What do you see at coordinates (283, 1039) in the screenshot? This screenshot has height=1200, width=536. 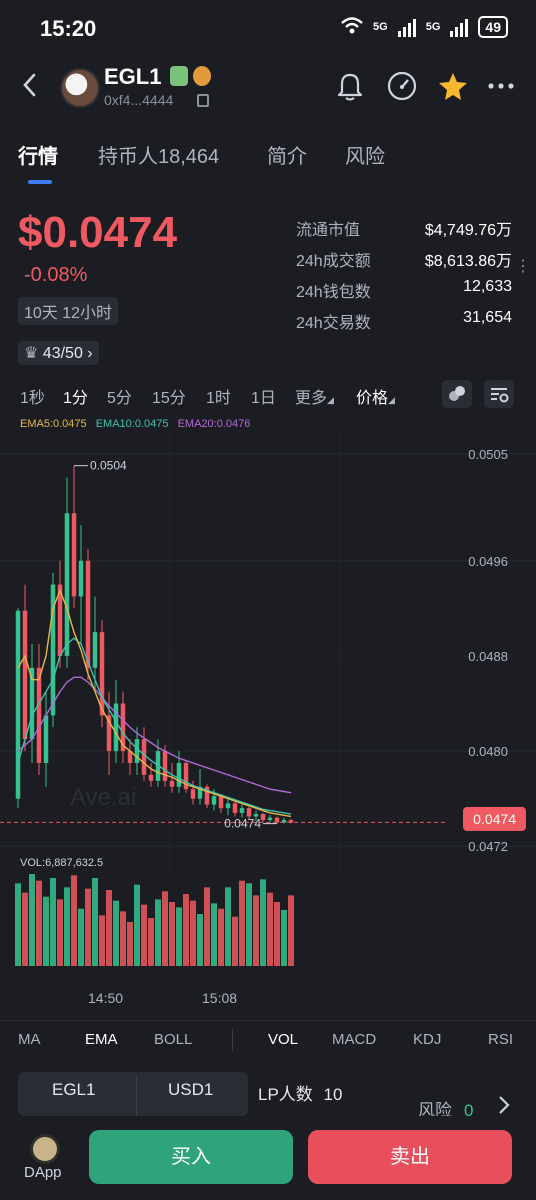 I see `indicator-vol: VOL` at bounding box center [283, 1039].